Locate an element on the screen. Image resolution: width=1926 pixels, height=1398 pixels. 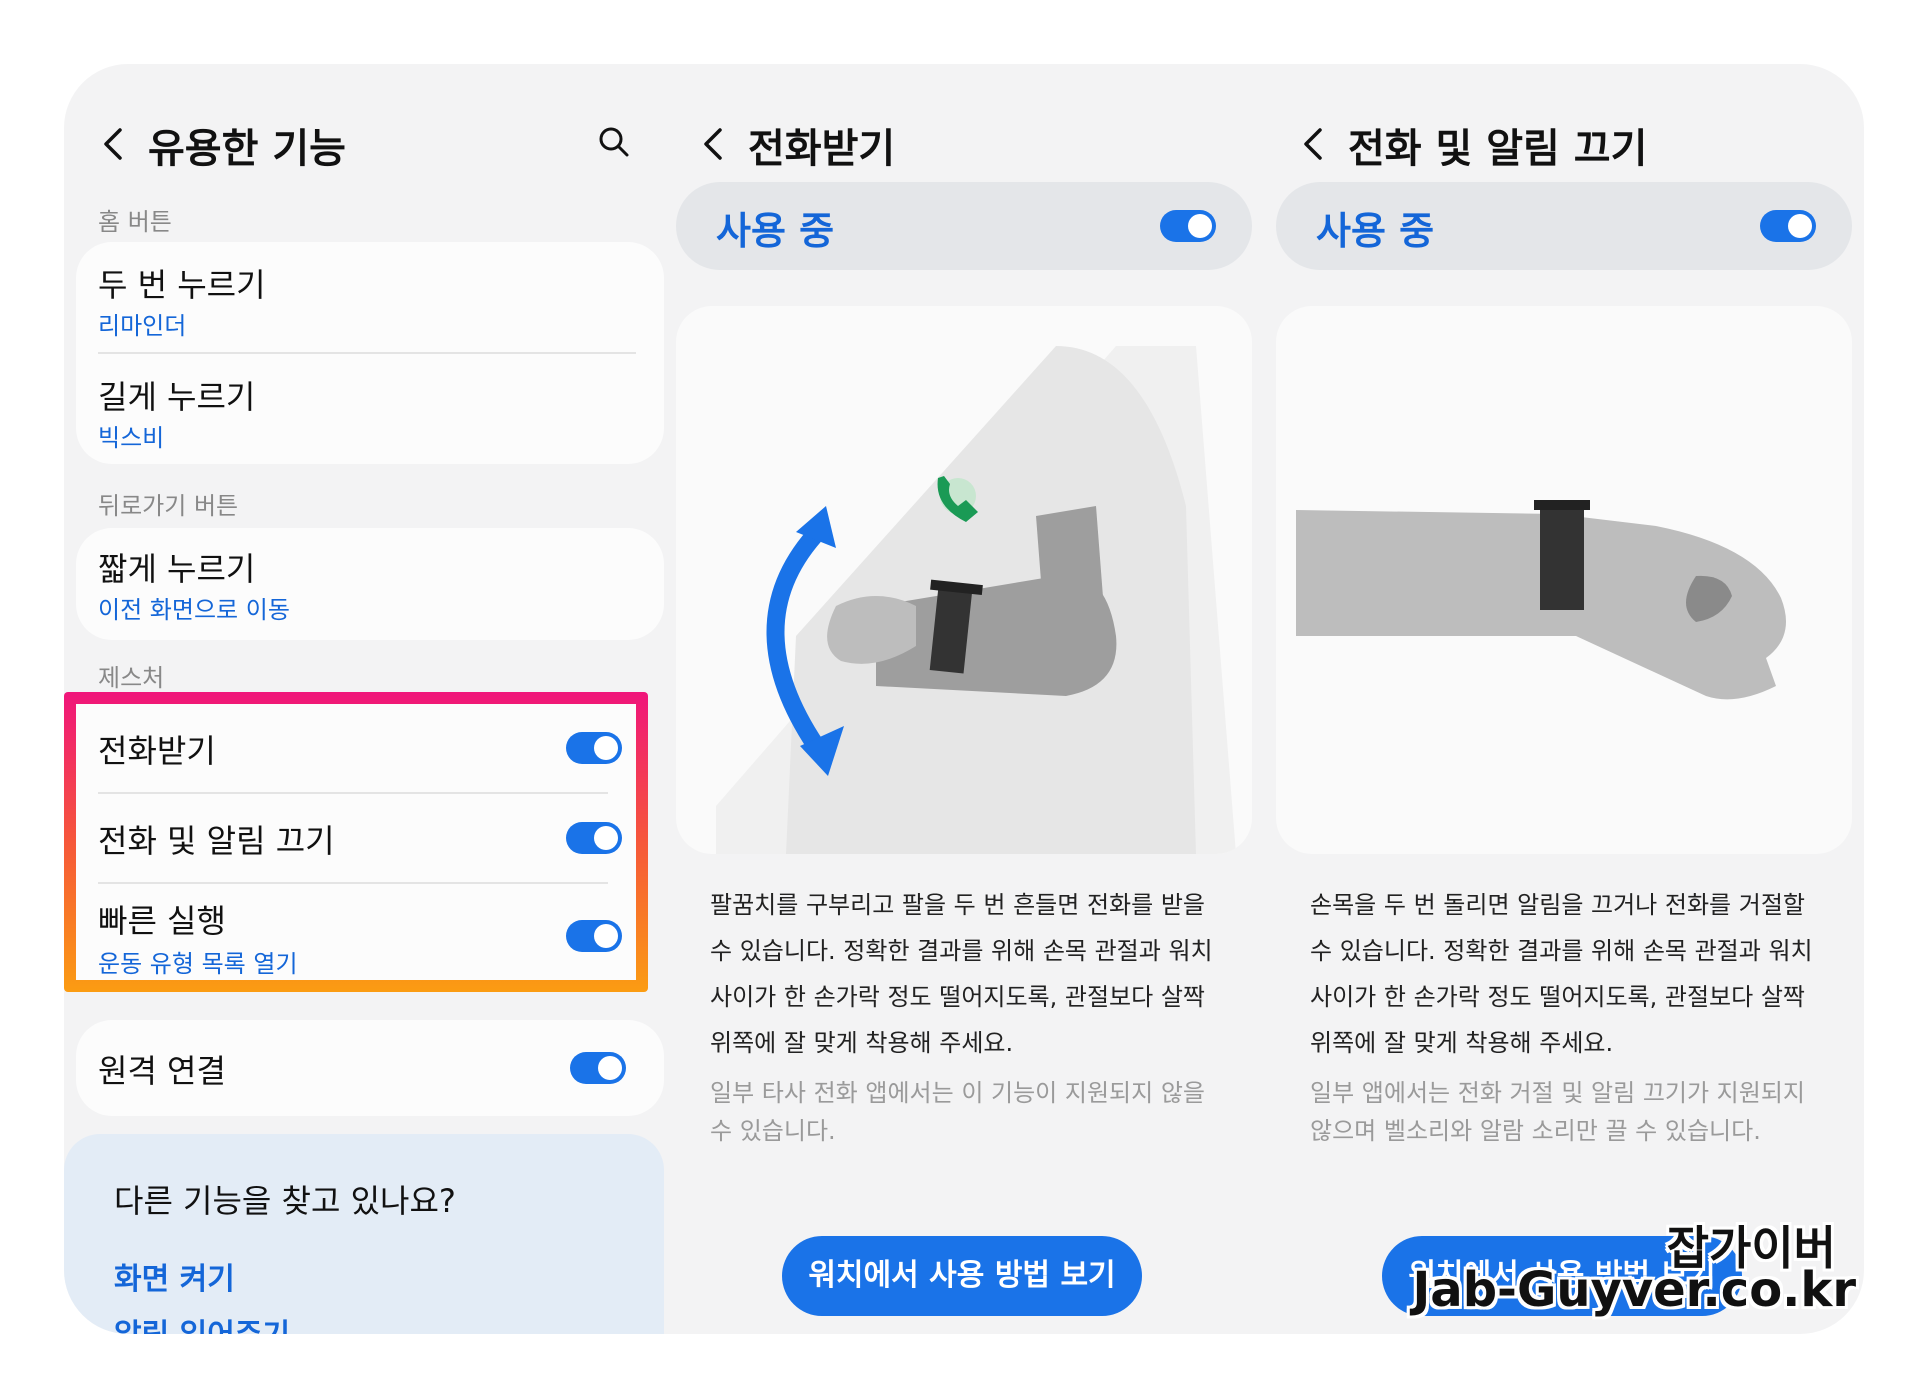
quick-launch-item: 빠른 실행 운동 유형 목록 열기 is located at coordinates (356, 932).